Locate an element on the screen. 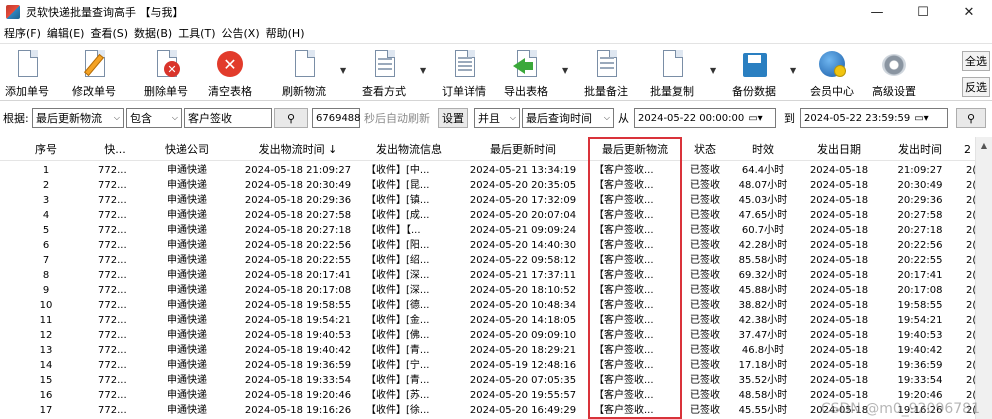 Image resolution: width=992 pixels, height=419 pixels. advanced-settings-button: 高级设置 is located at coordinates (894, 73).